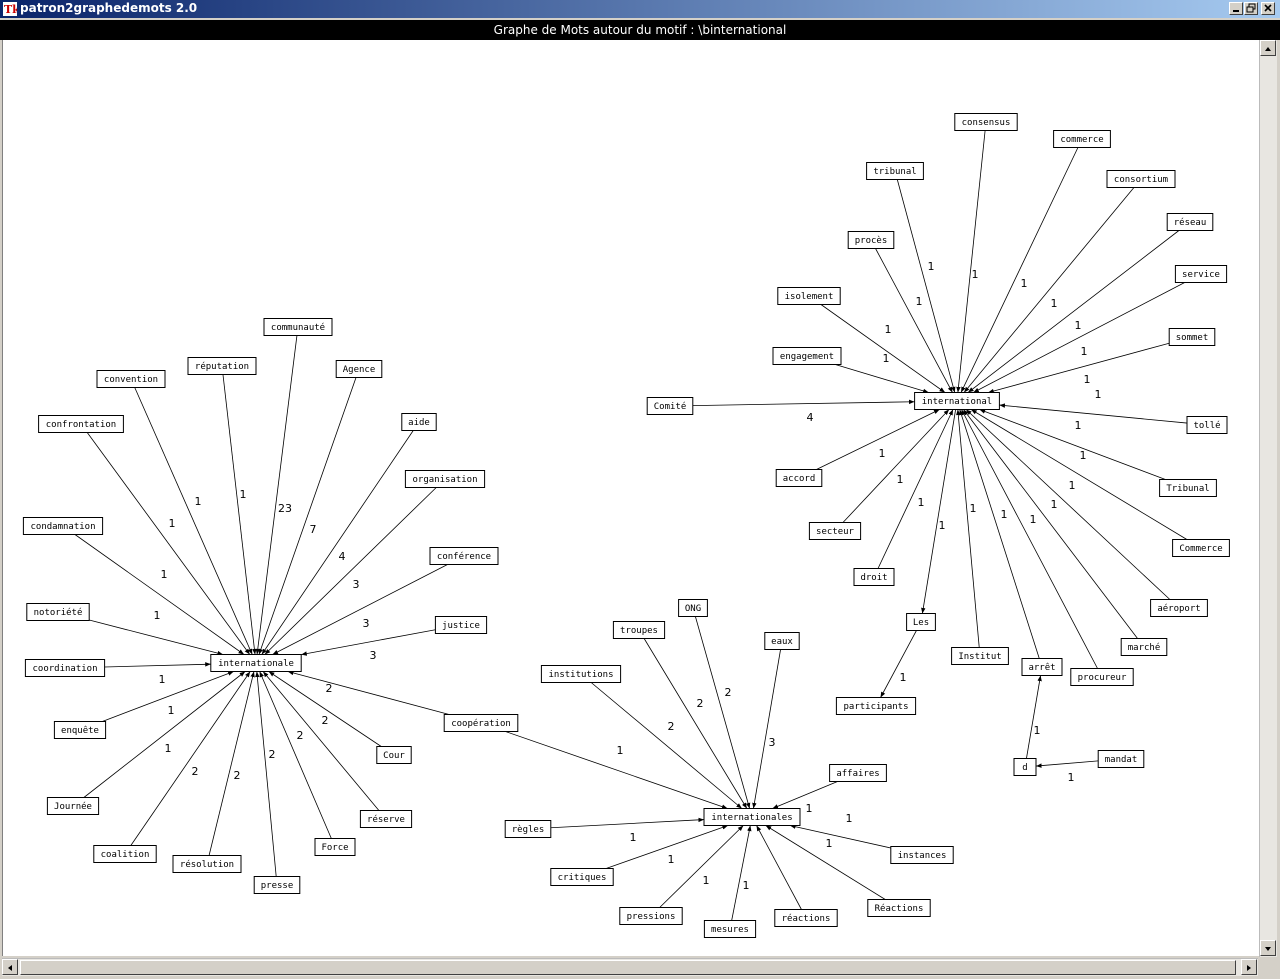  What do you see at coordinates (858, 773) in the screenshot?
I see `node-affaires: affaires` at bounding box center [858, 773].